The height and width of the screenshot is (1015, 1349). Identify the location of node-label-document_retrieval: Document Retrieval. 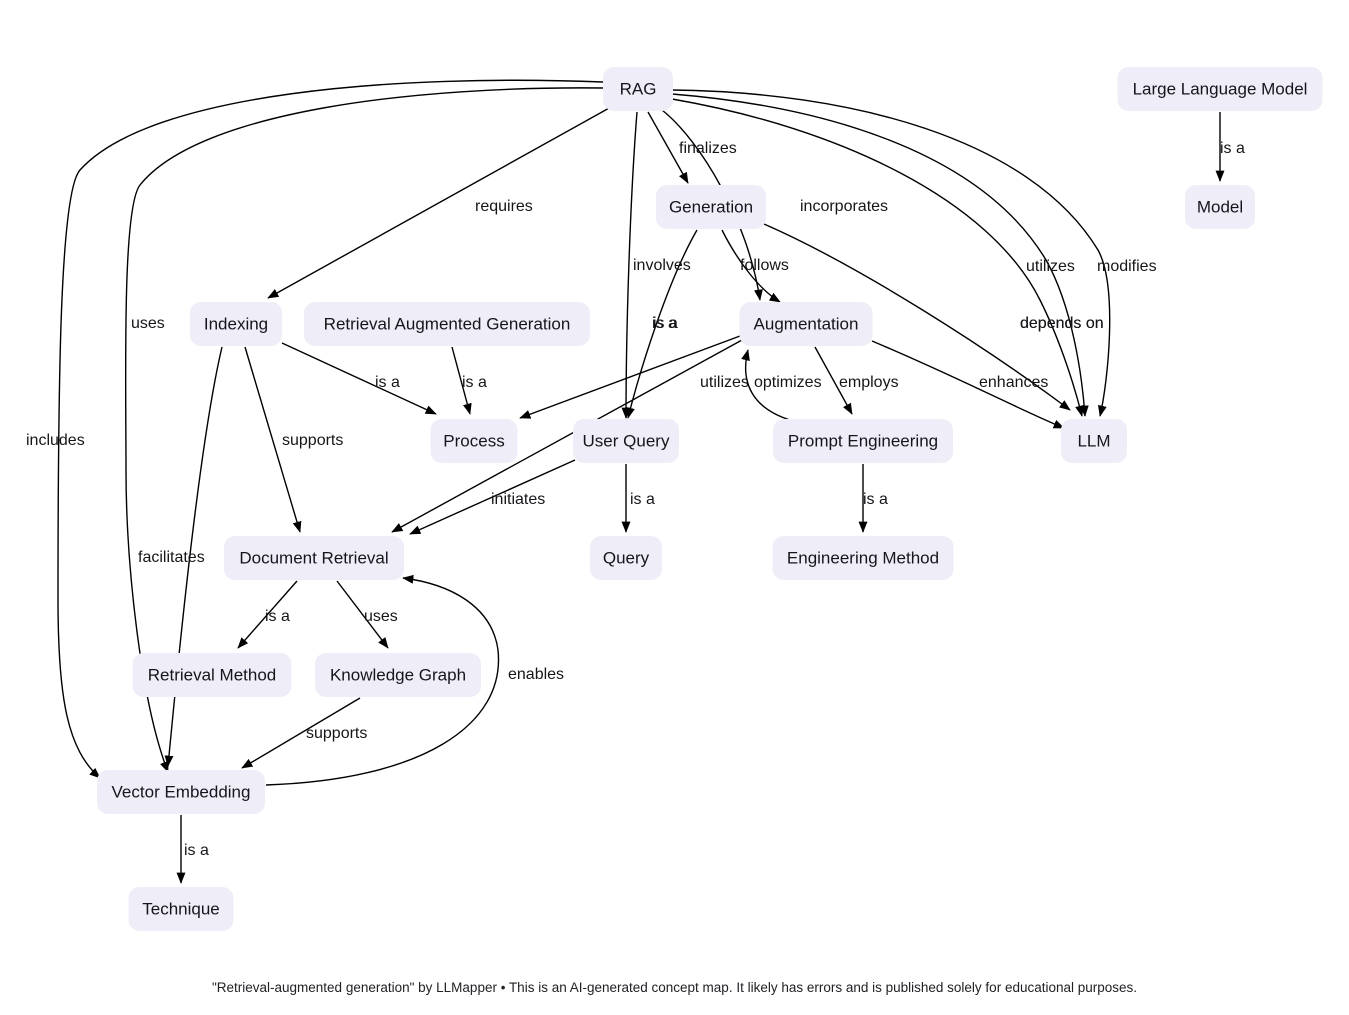
(313, 557).